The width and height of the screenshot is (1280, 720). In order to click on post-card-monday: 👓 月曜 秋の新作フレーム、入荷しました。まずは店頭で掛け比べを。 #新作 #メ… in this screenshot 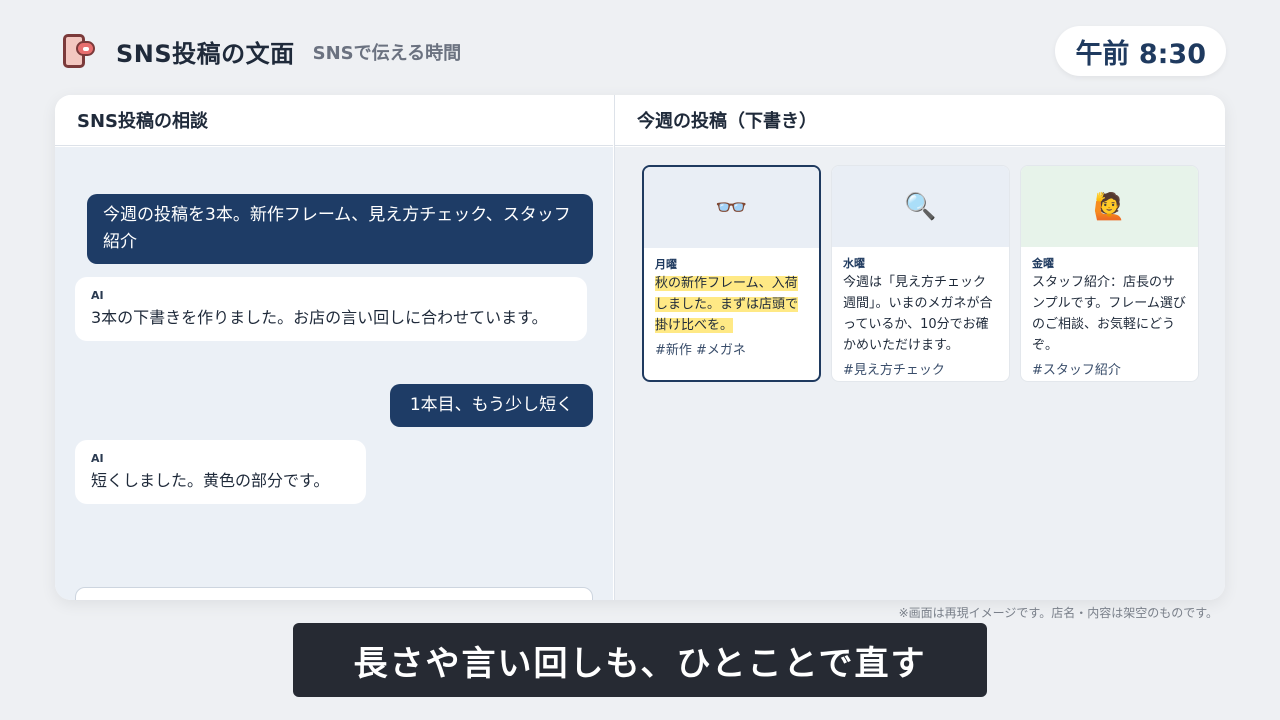, I will do `click(731, 273)`.